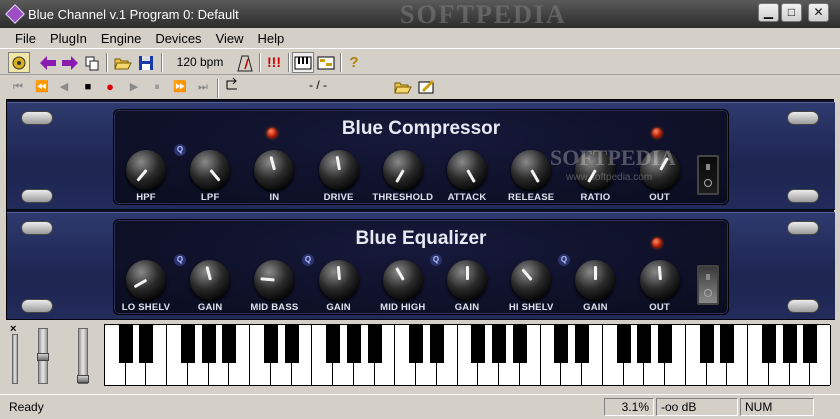 Image resolution: width=840 pixels, height=419 pixels. Describe the element at coordinates (210, 170) in the screenshot. I see `compressor-knob-lpf` at that location.